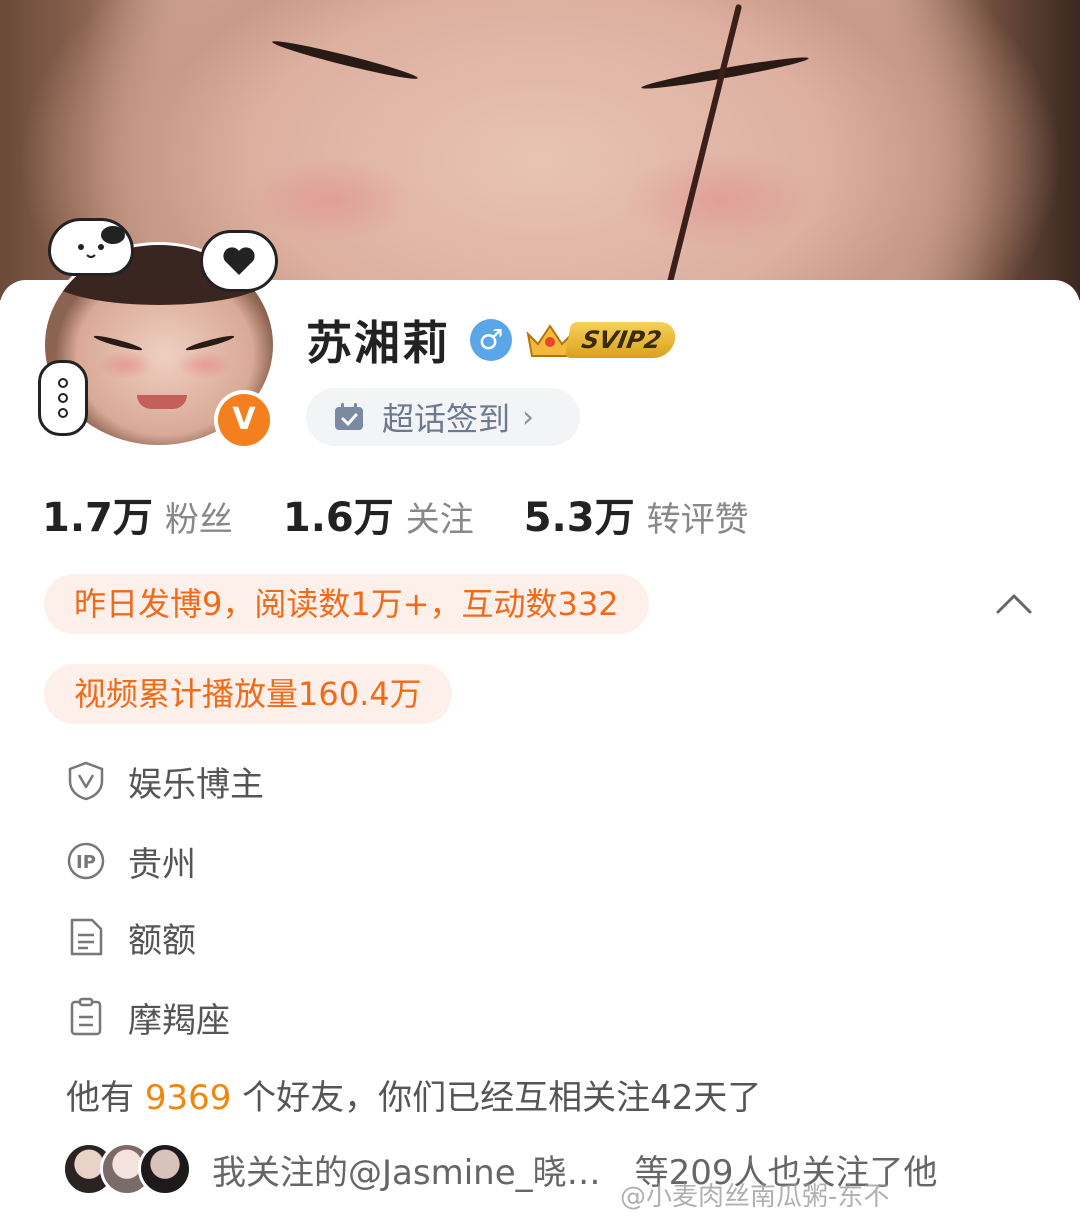  I want to click on chevron-up-icon, so click(1014, 603).